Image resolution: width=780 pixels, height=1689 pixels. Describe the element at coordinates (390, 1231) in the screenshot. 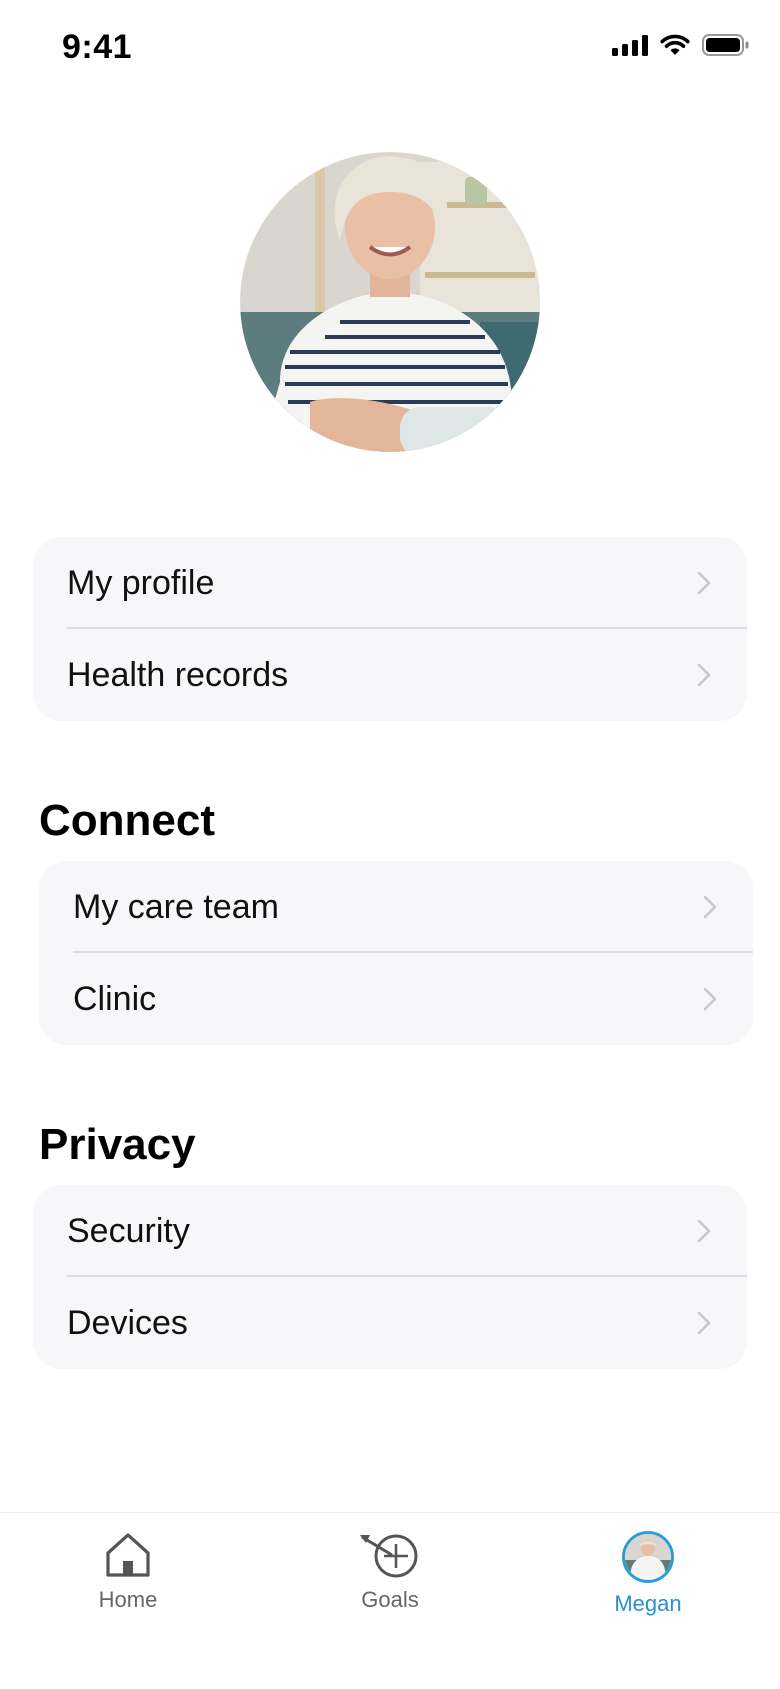

I see `security-row: Security` at that location.